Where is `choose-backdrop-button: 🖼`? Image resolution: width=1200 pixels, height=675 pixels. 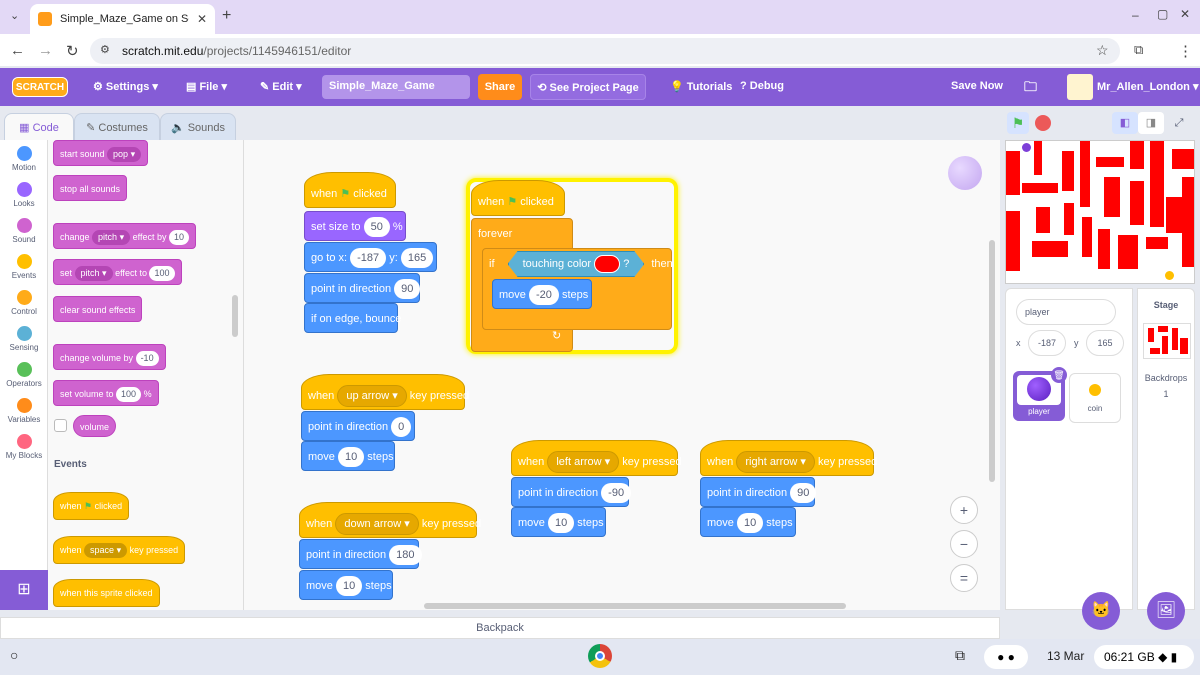 choose-backdrop-button: 🖼 is located at coordinates (1166, 611).